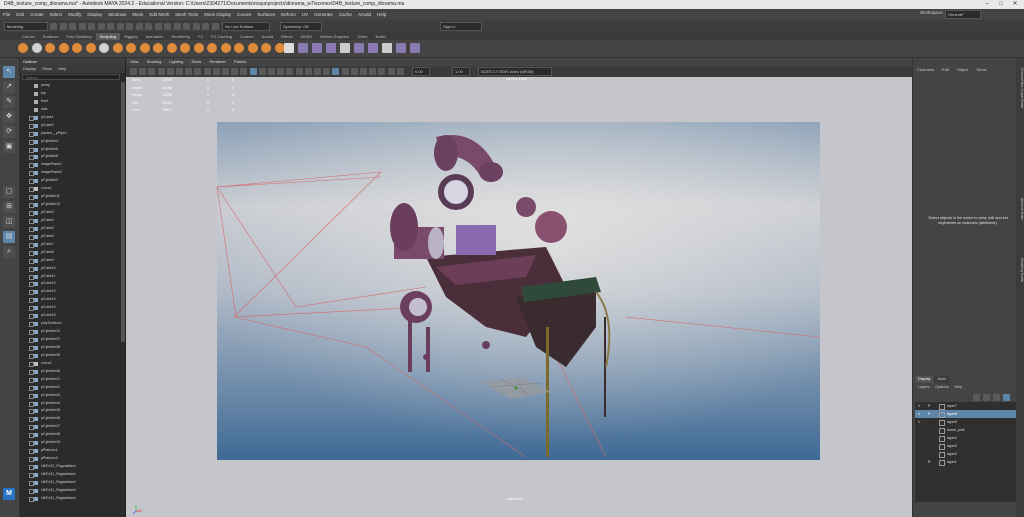 This screenshot has width=1024, height=517. What do you see at coordinates (70, 332) in the screenshot?
I see `outliner-item: pCylinder24` at bounding box center [70, 332].